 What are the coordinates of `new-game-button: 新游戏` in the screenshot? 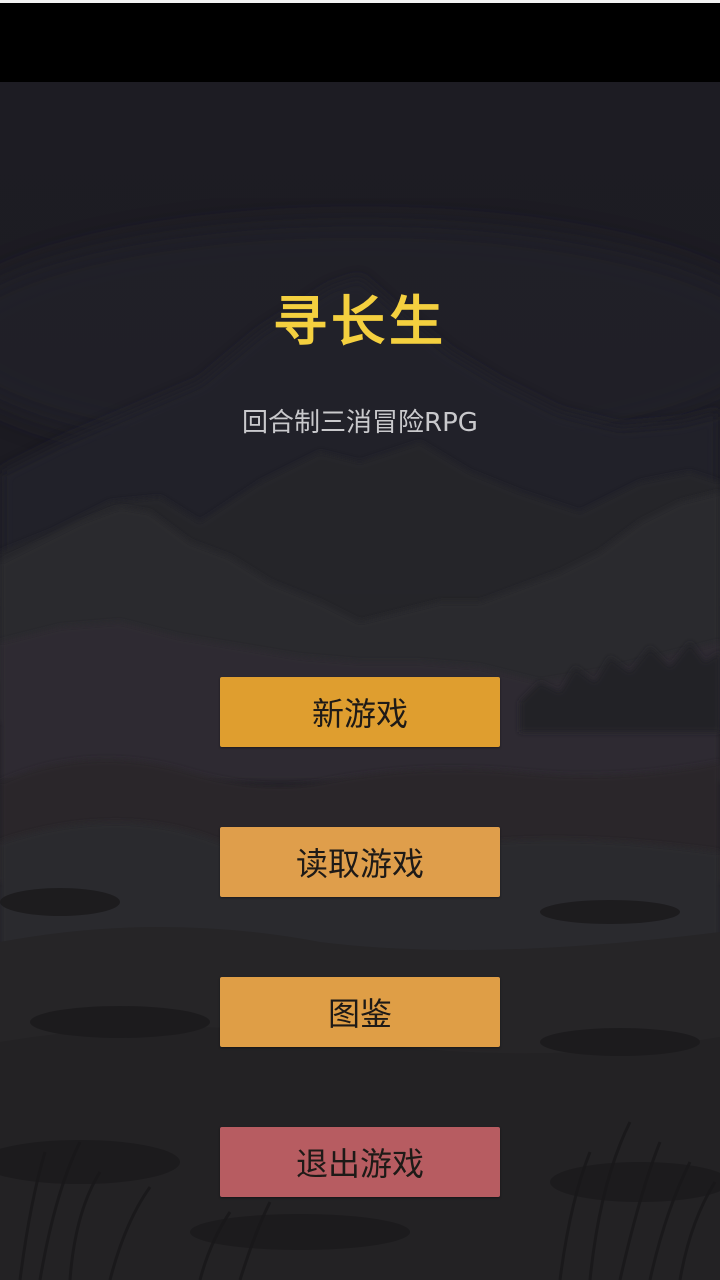 It's located at (360, 712).